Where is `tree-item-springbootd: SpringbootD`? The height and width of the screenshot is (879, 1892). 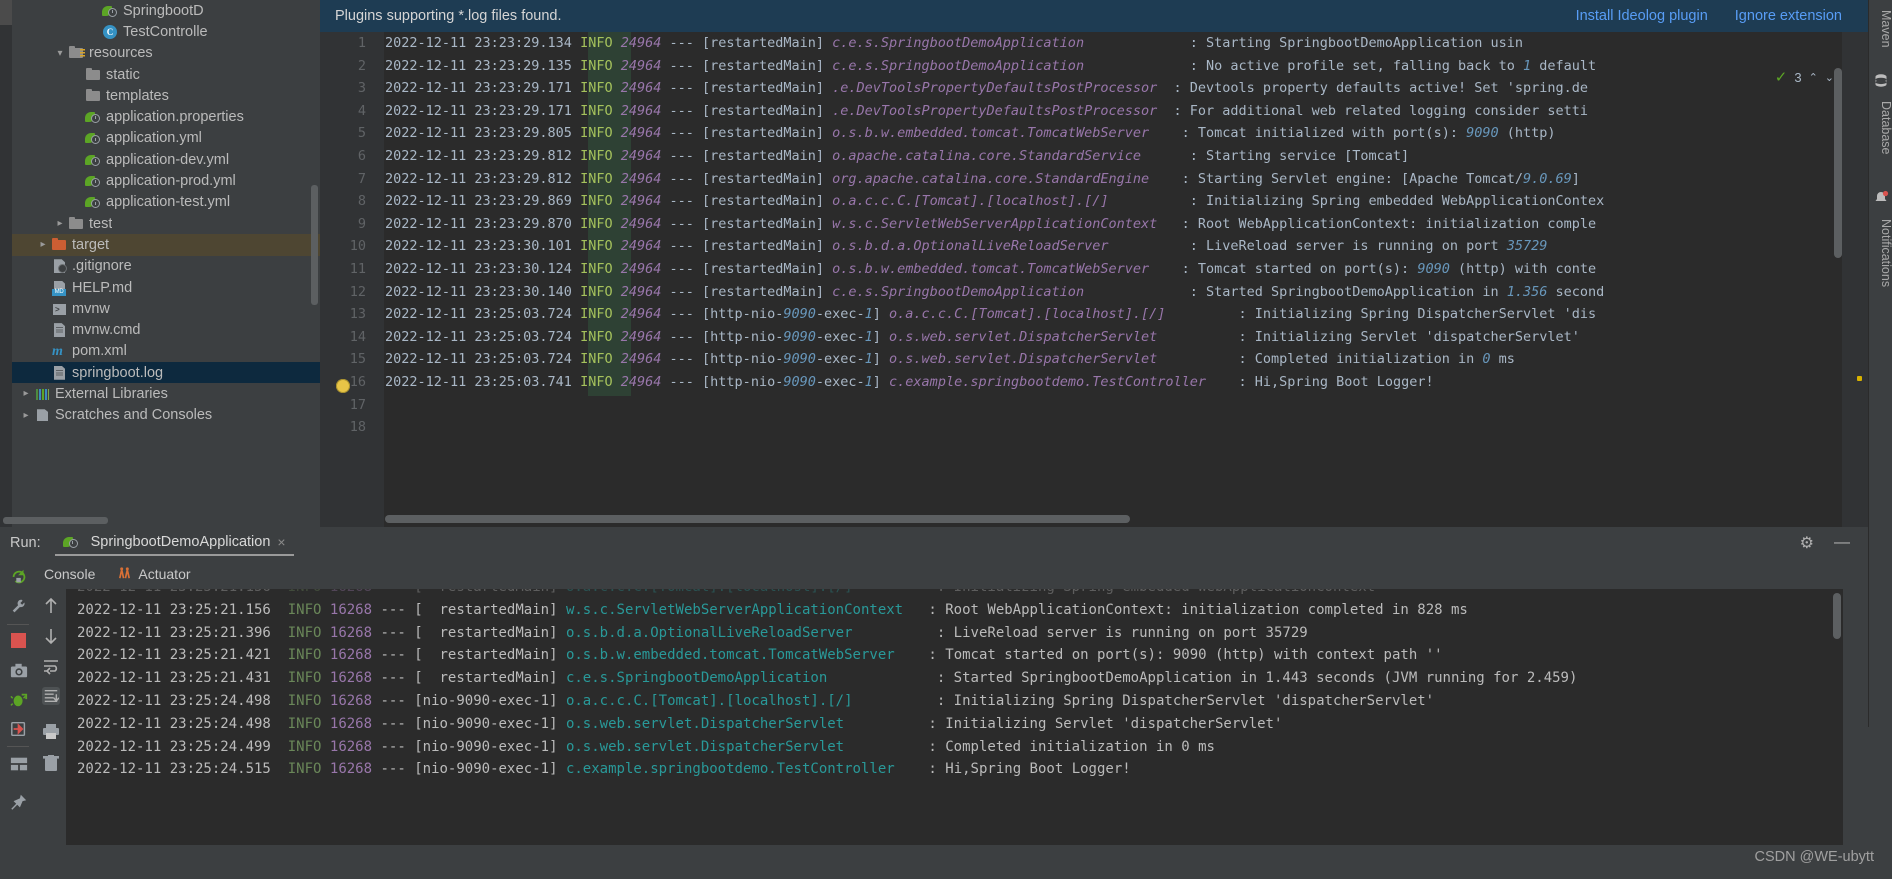 tree-item-springbootd: SpringbootD is located at coordinates (160, 10).